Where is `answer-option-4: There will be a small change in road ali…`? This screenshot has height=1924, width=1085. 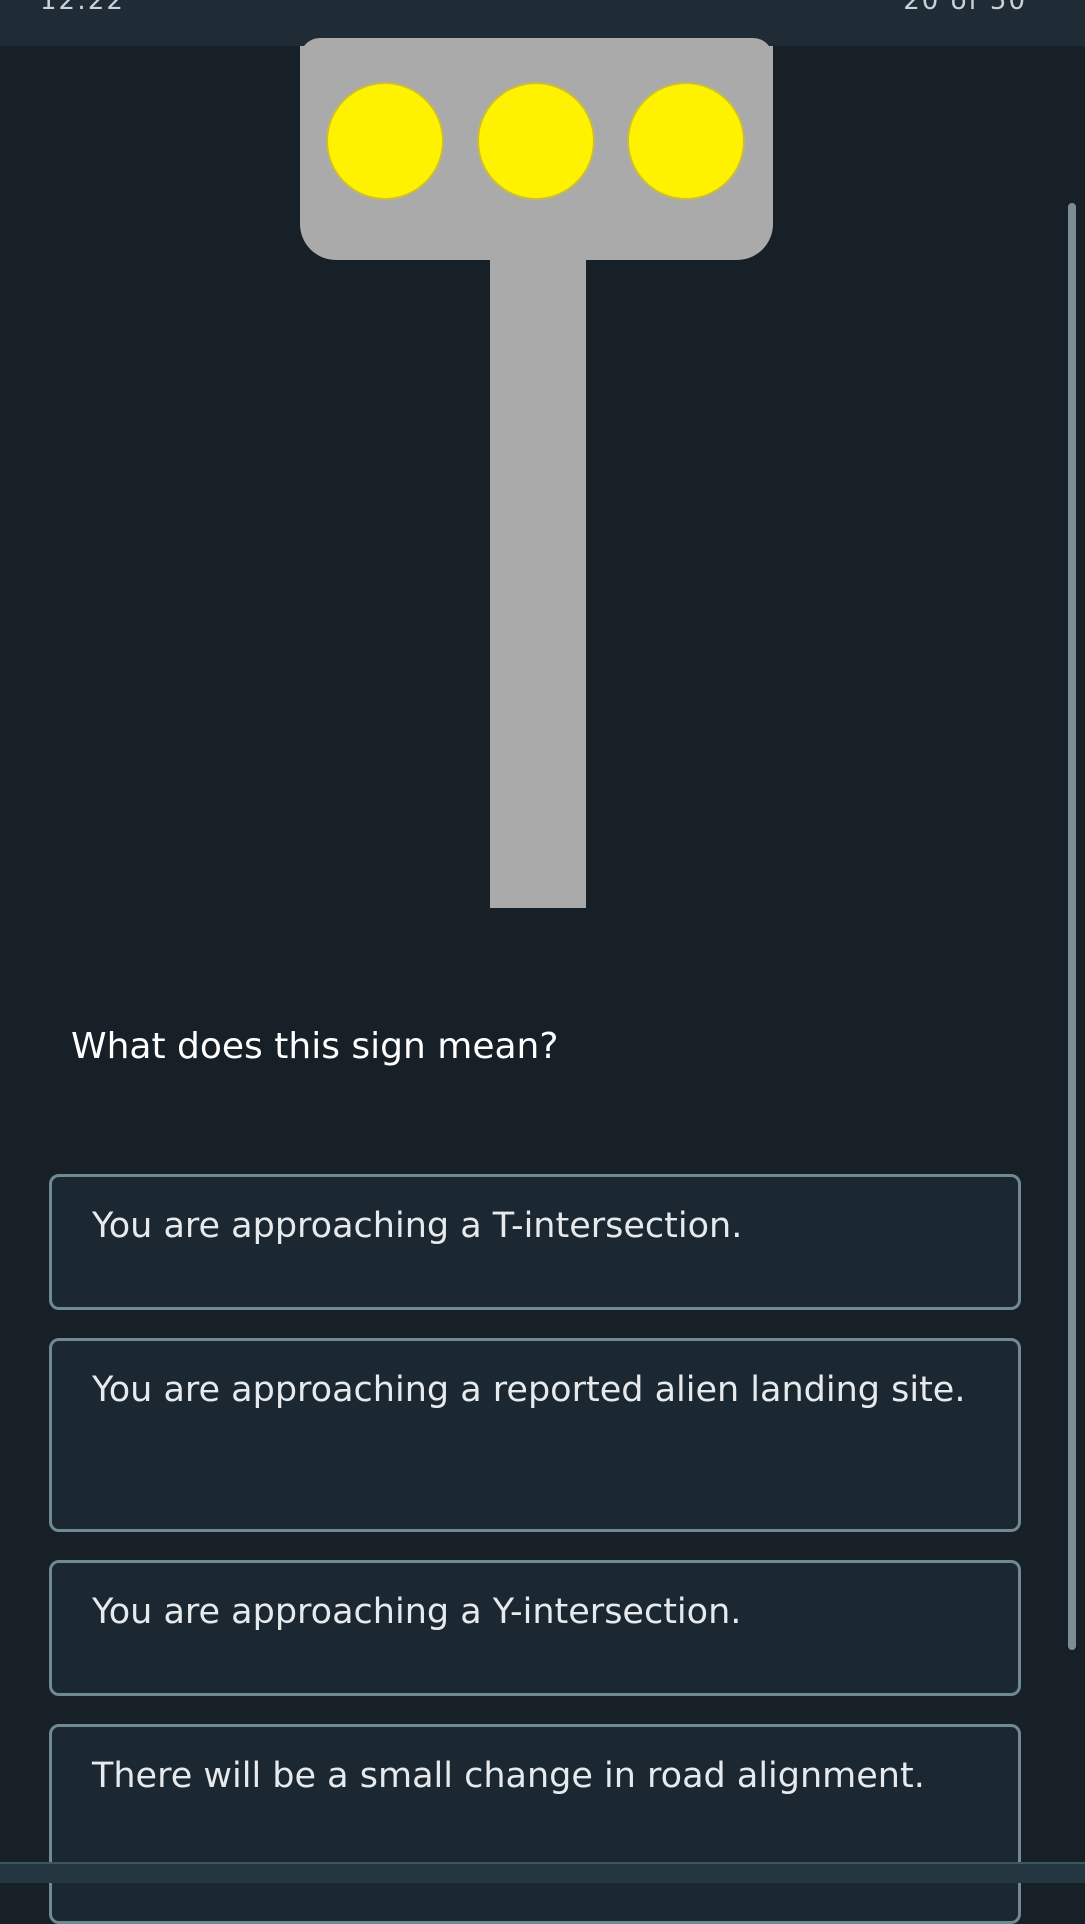
answer-option-4: There will be a small change in road ali… is located at coordinates (535, 1824).